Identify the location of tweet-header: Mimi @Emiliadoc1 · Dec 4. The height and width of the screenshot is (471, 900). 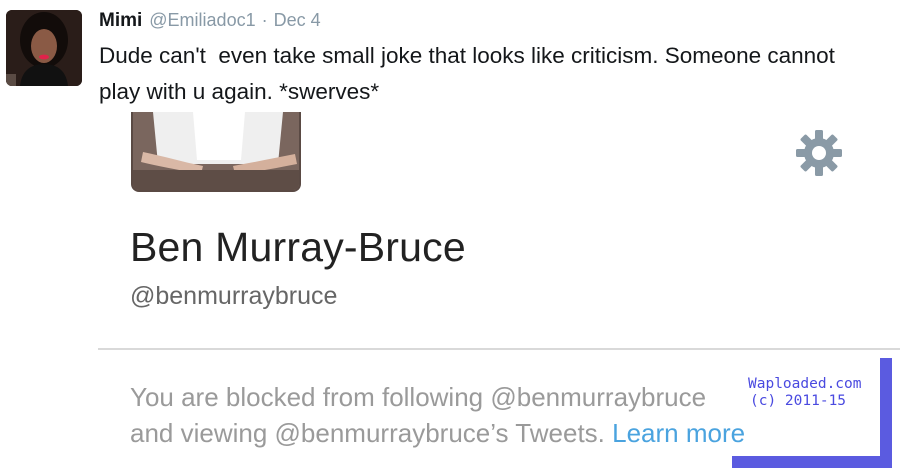
(210, 22).